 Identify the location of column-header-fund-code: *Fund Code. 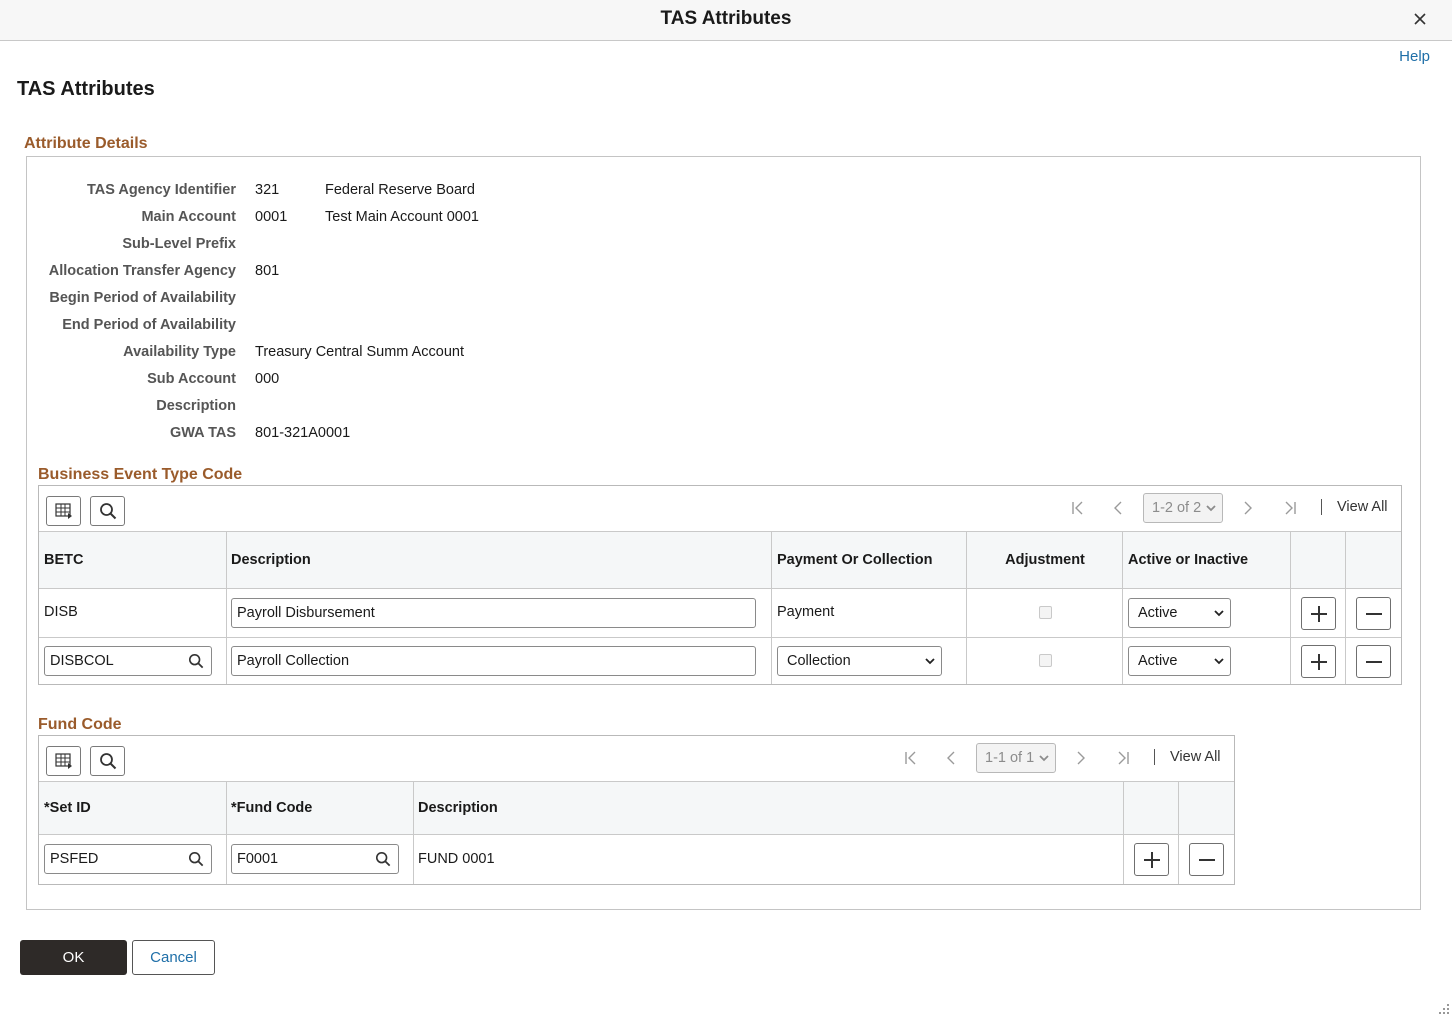
(272, 808).